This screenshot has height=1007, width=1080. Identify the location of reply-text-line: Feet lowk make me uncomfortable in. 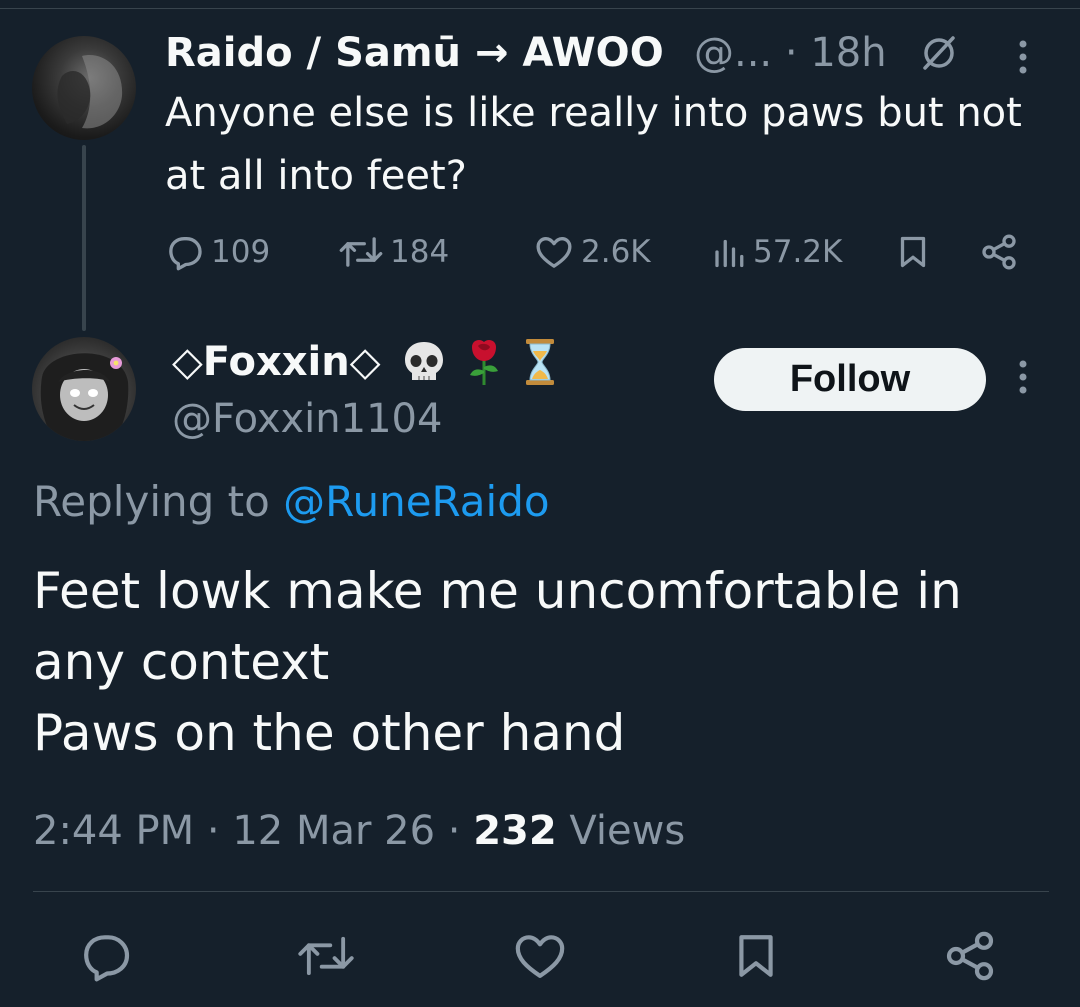
(497, 591).